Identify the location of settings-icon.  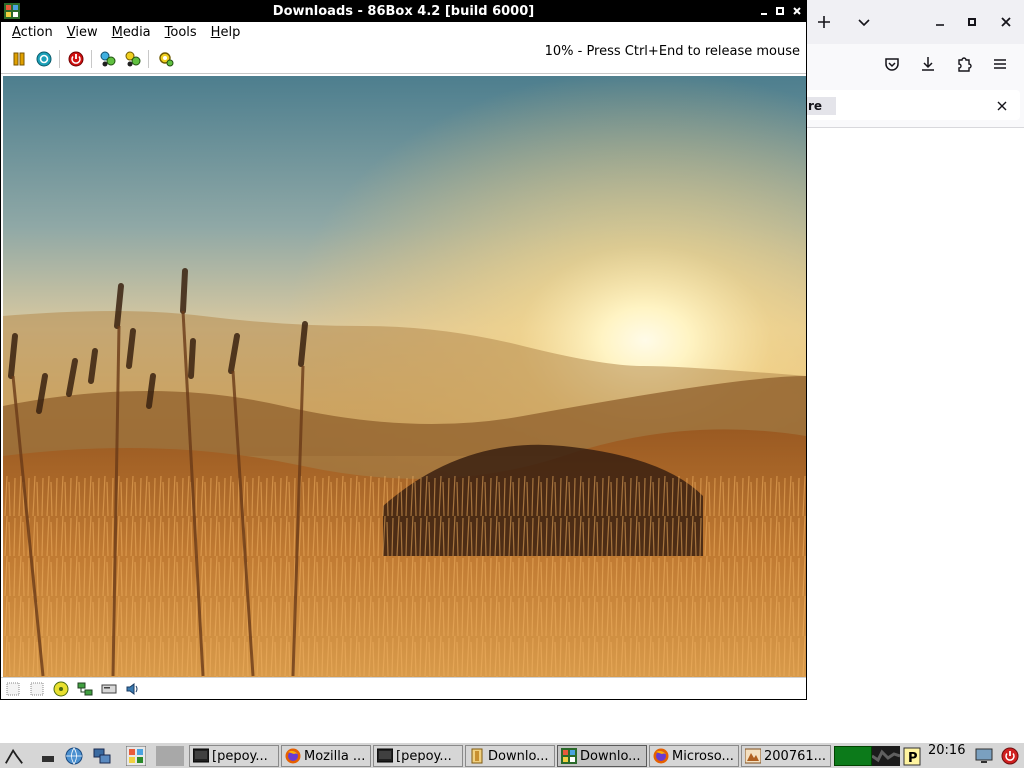
(166, 59).